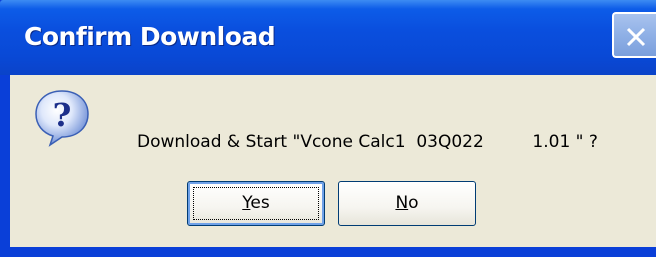  What do you see at coordinates (328, 252) in the screenshot?
I see `window-bottom-border` at bounding box center [328, 252].